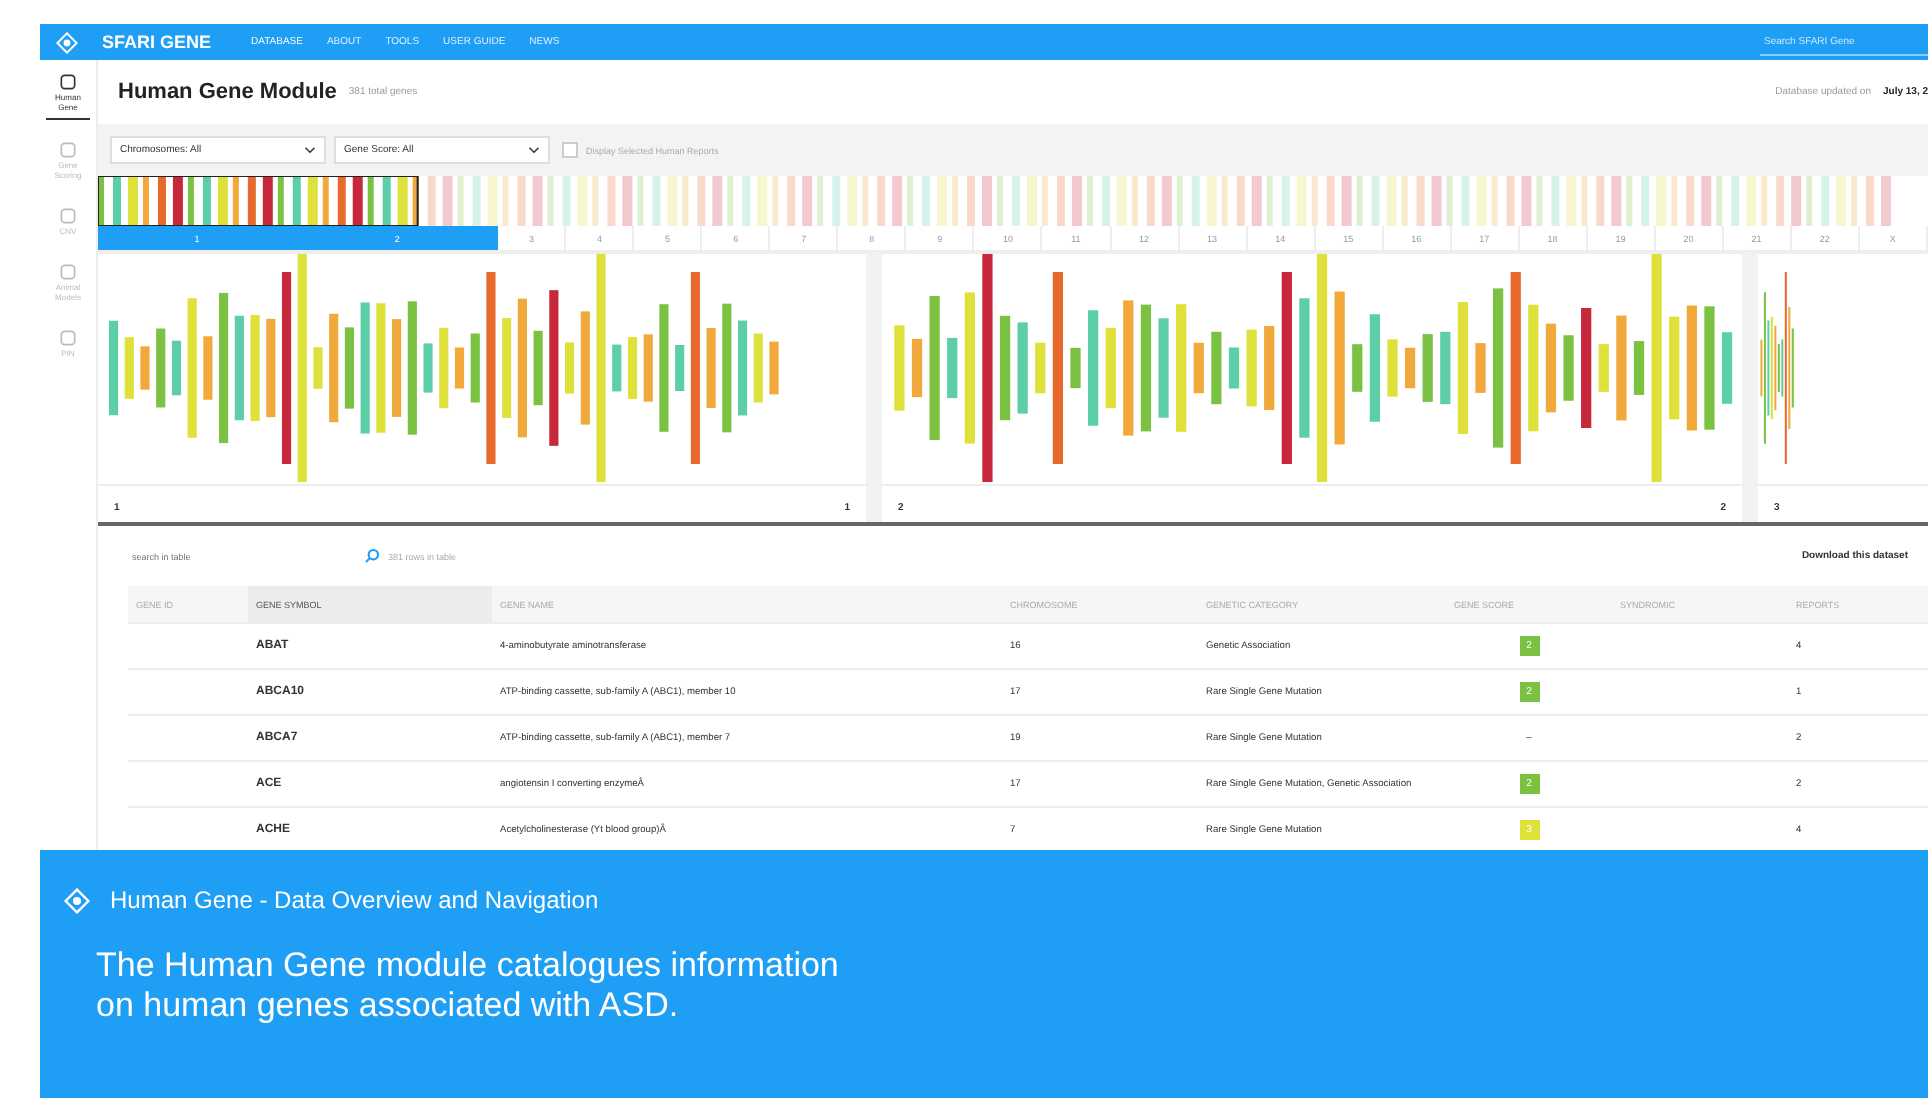 This screenshot has height=1098, width=1928. Describe the element at coordinates (227, 92) in the screenshot. I see `page-title: Human Gene Module` at that location.